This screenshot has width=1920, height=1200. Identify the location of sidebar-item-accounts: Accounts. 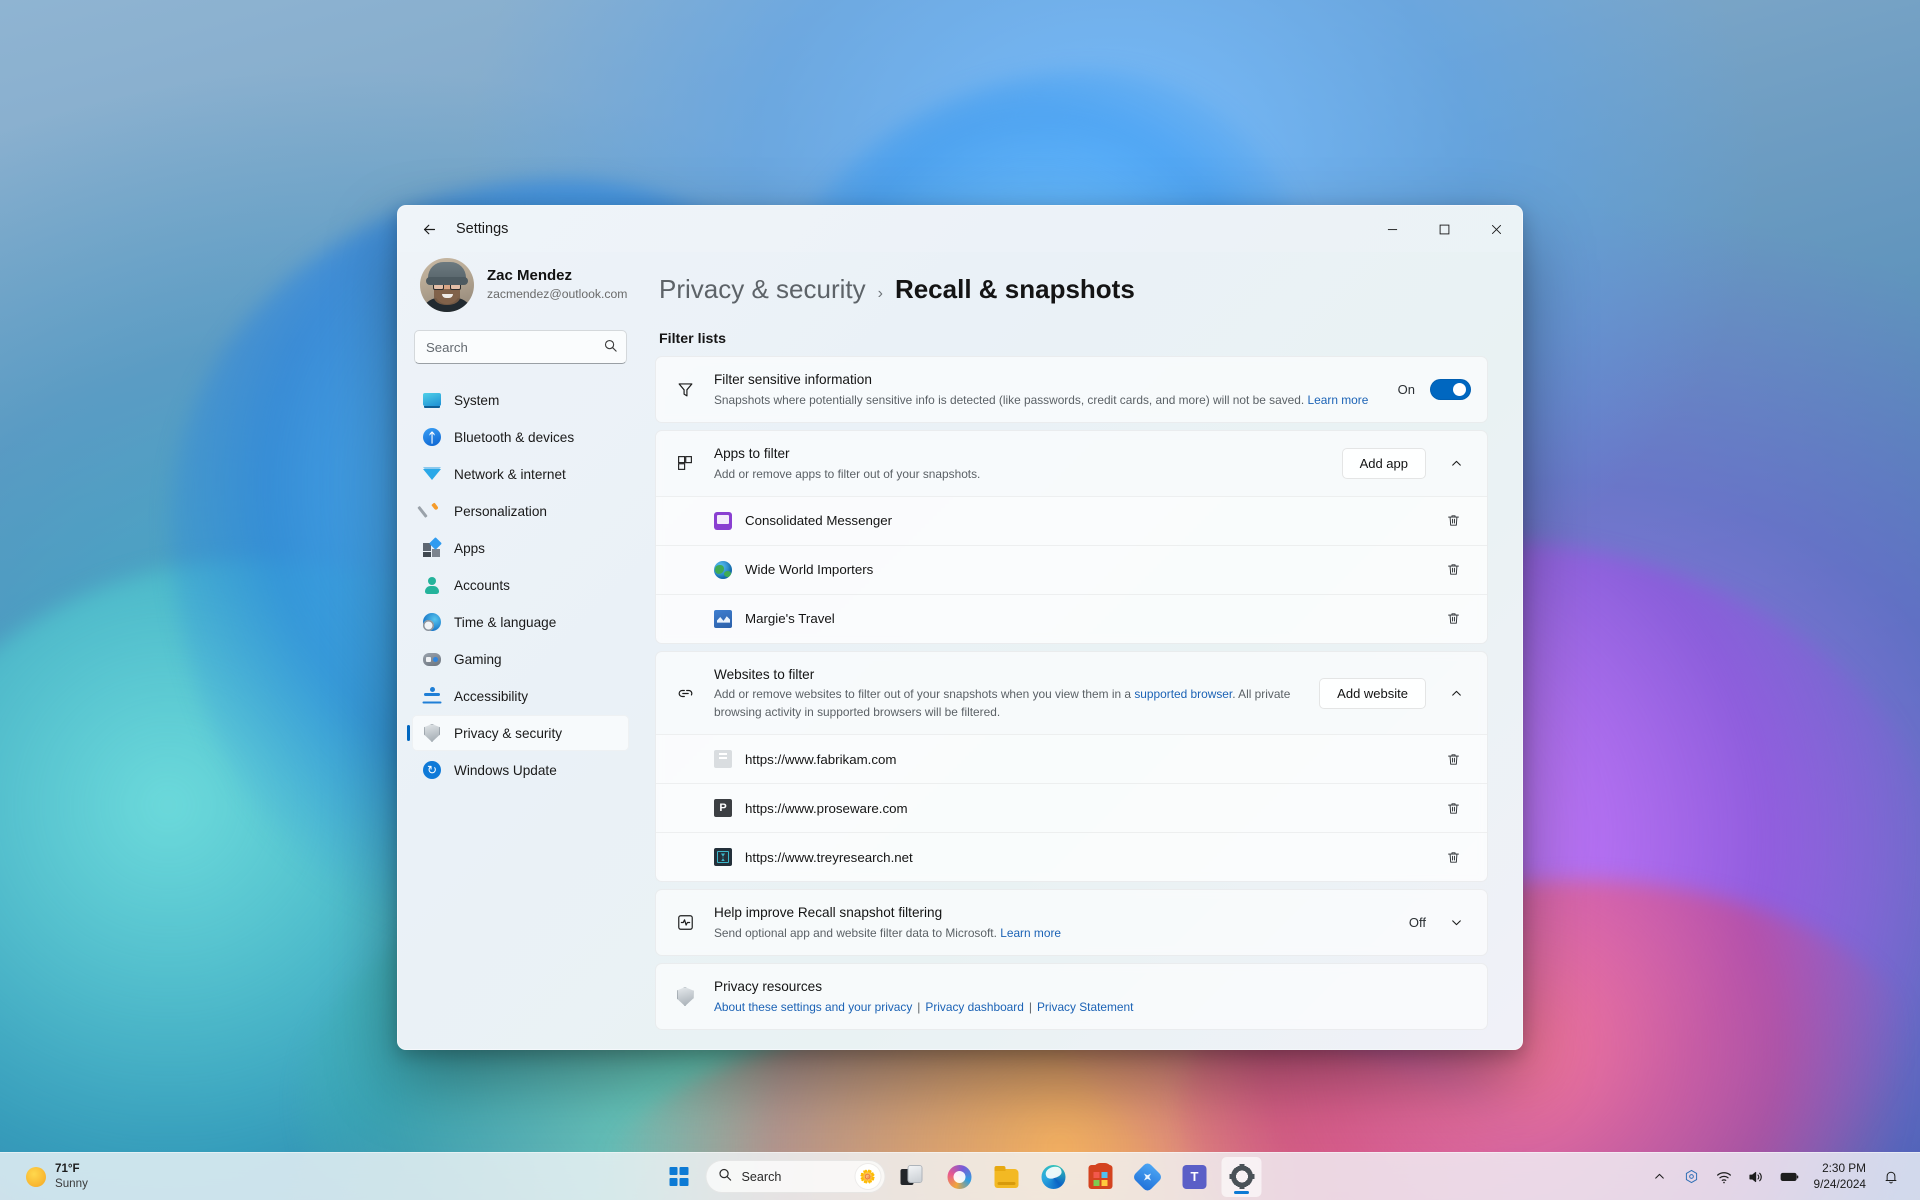
(520, 585).